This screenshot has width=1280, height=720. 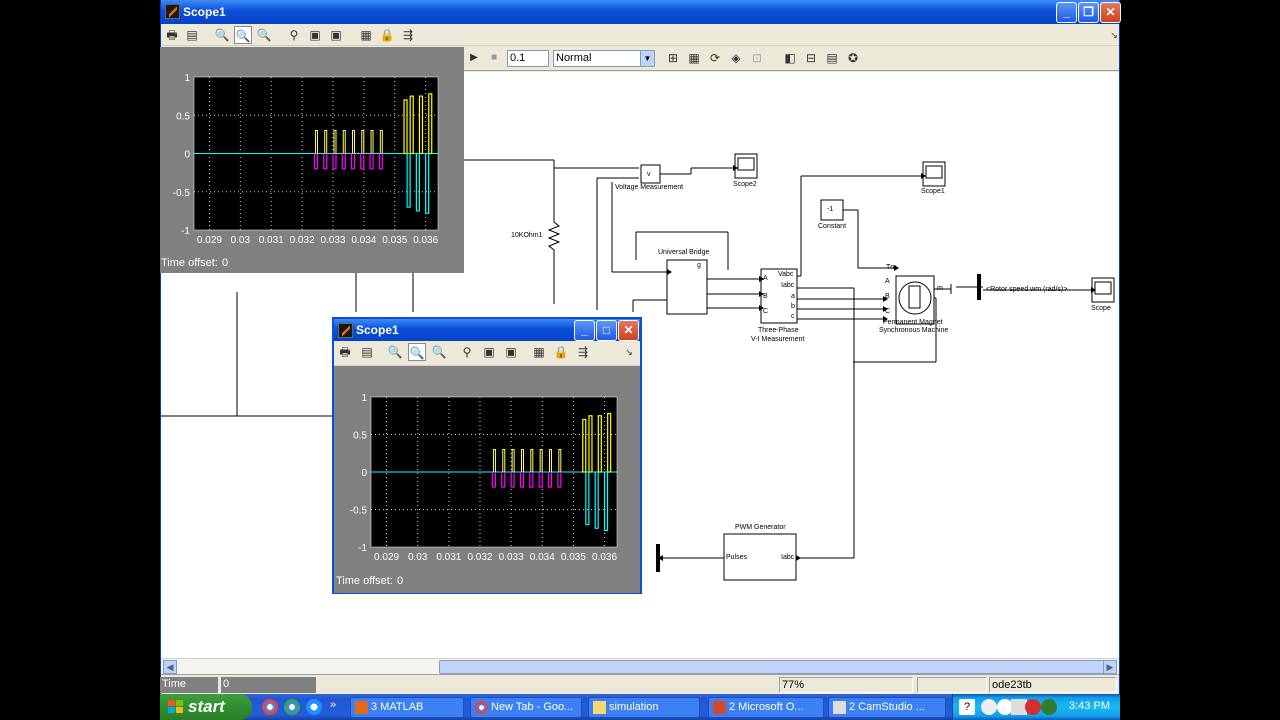 I want to click on pmsm-B-label: B, so click(x=887, y=296).